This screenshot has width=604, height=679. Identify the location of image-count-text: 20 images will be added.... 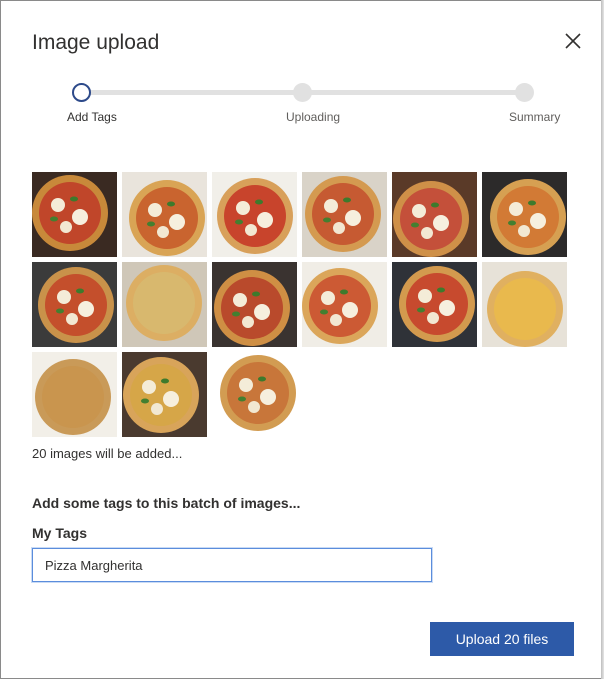
(107, 453).